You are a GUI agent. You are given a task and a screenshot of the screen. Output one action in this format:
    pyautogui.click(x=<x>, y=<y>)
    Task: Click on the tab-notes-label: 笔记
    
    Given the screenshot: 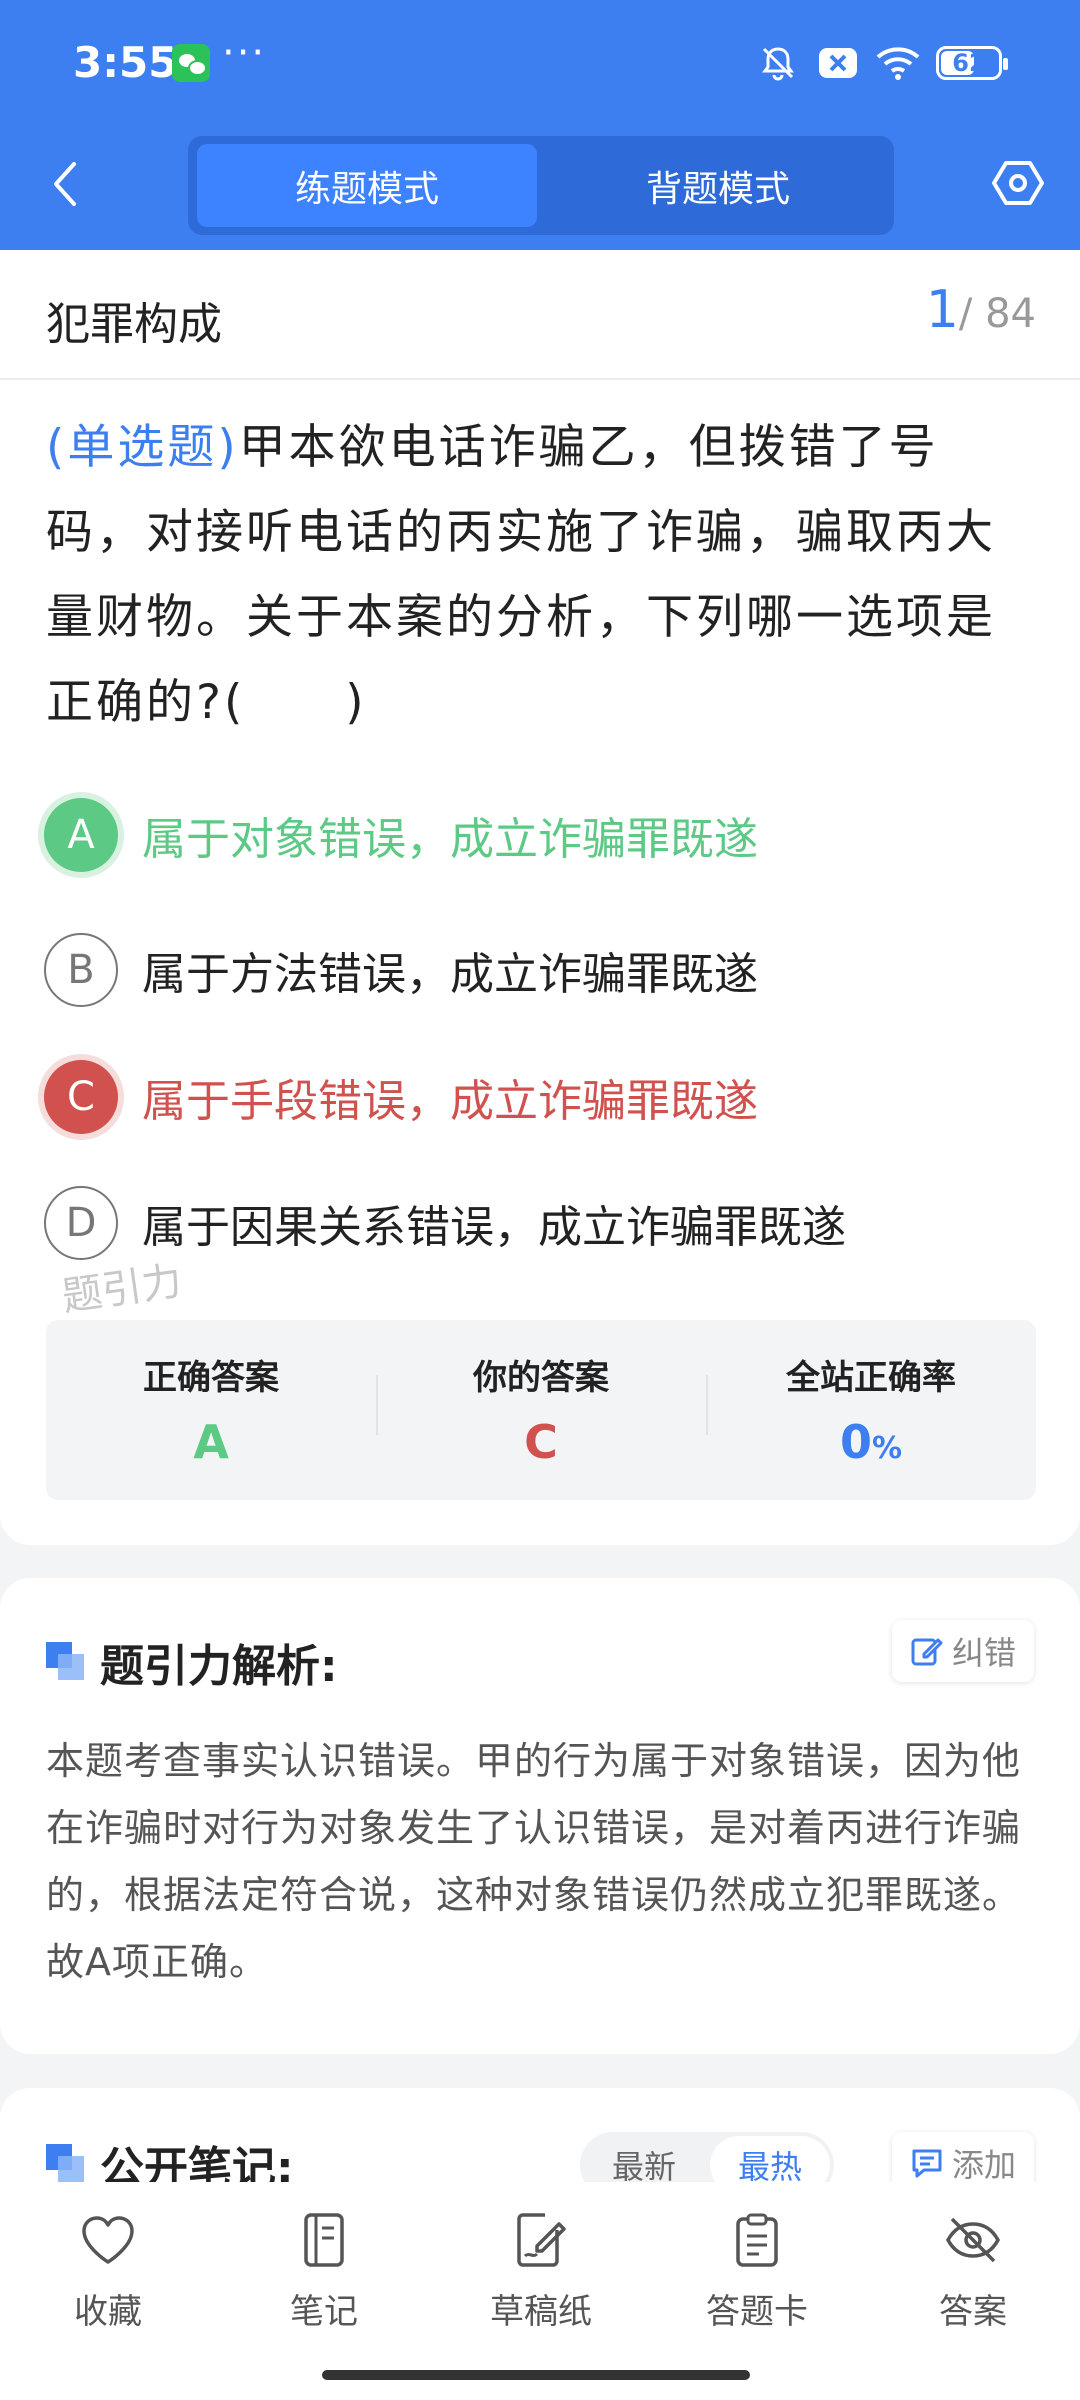 What is the action you would take?
    pyautogui.click(x=324, y=2312)
    